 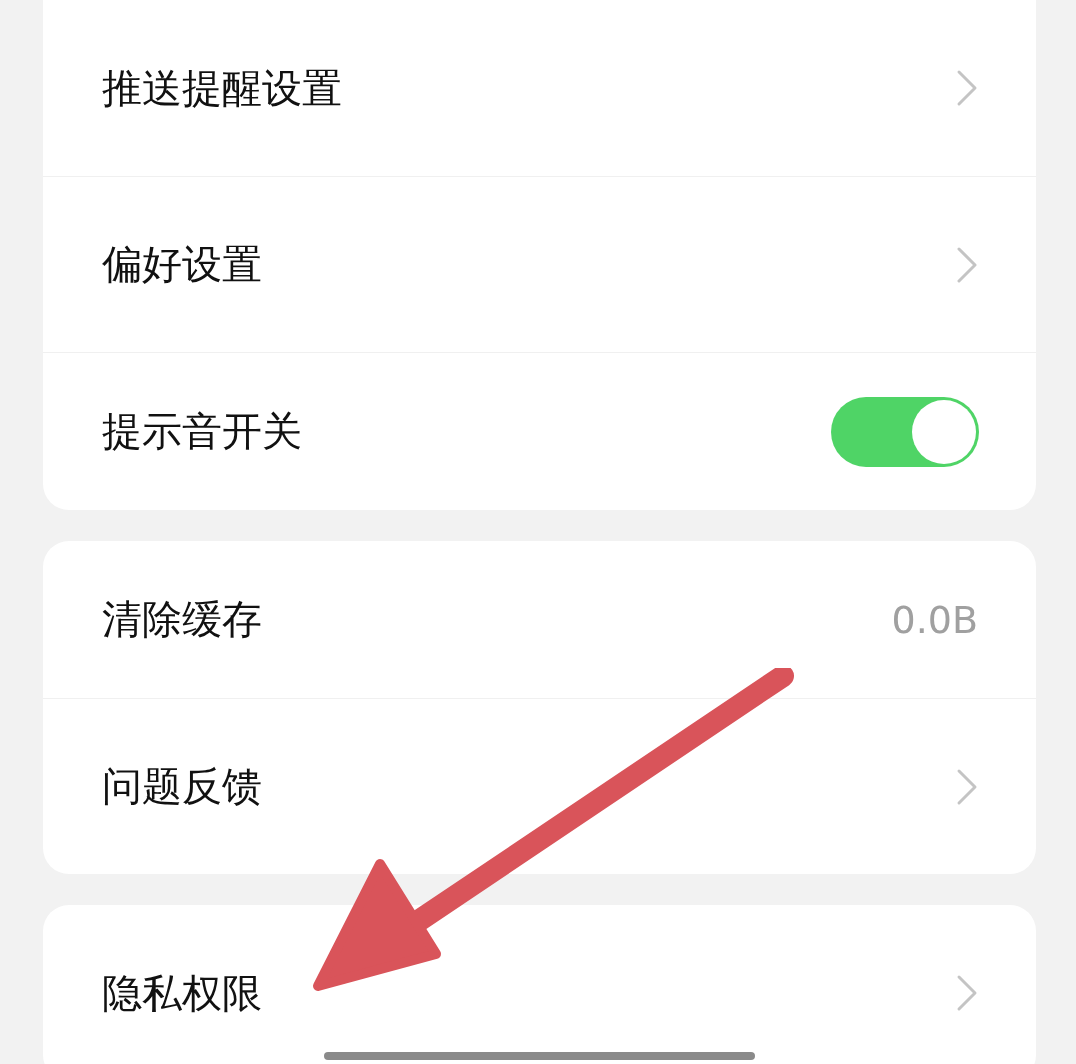 I want to click on setting-label: 清除缓存, so click(x=182, y=619).